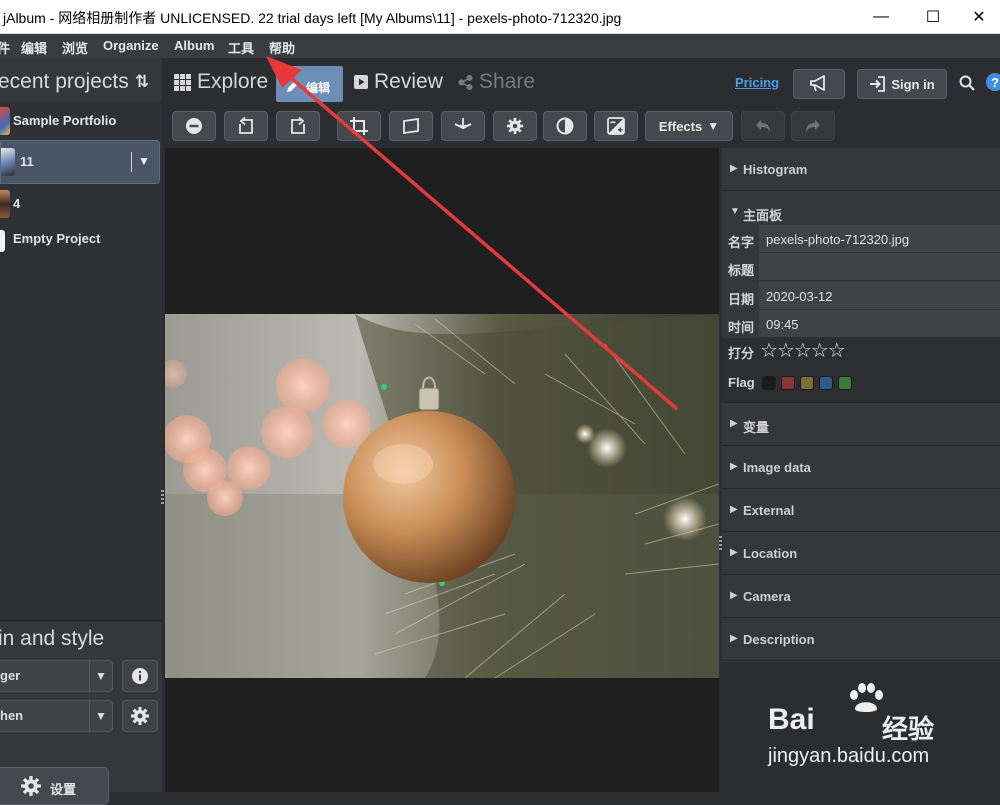 This screenshot has height=805, width=1000. I want to click on gear-icon, so click(31, 786).